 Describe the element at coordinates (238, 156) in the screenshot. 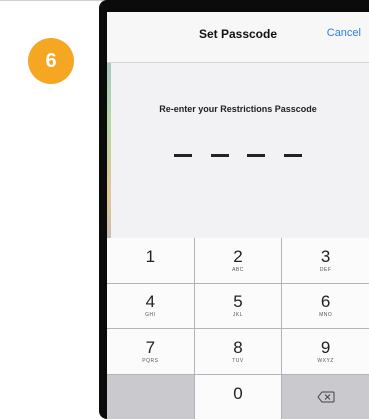

I see `passcode-dots` at that location.